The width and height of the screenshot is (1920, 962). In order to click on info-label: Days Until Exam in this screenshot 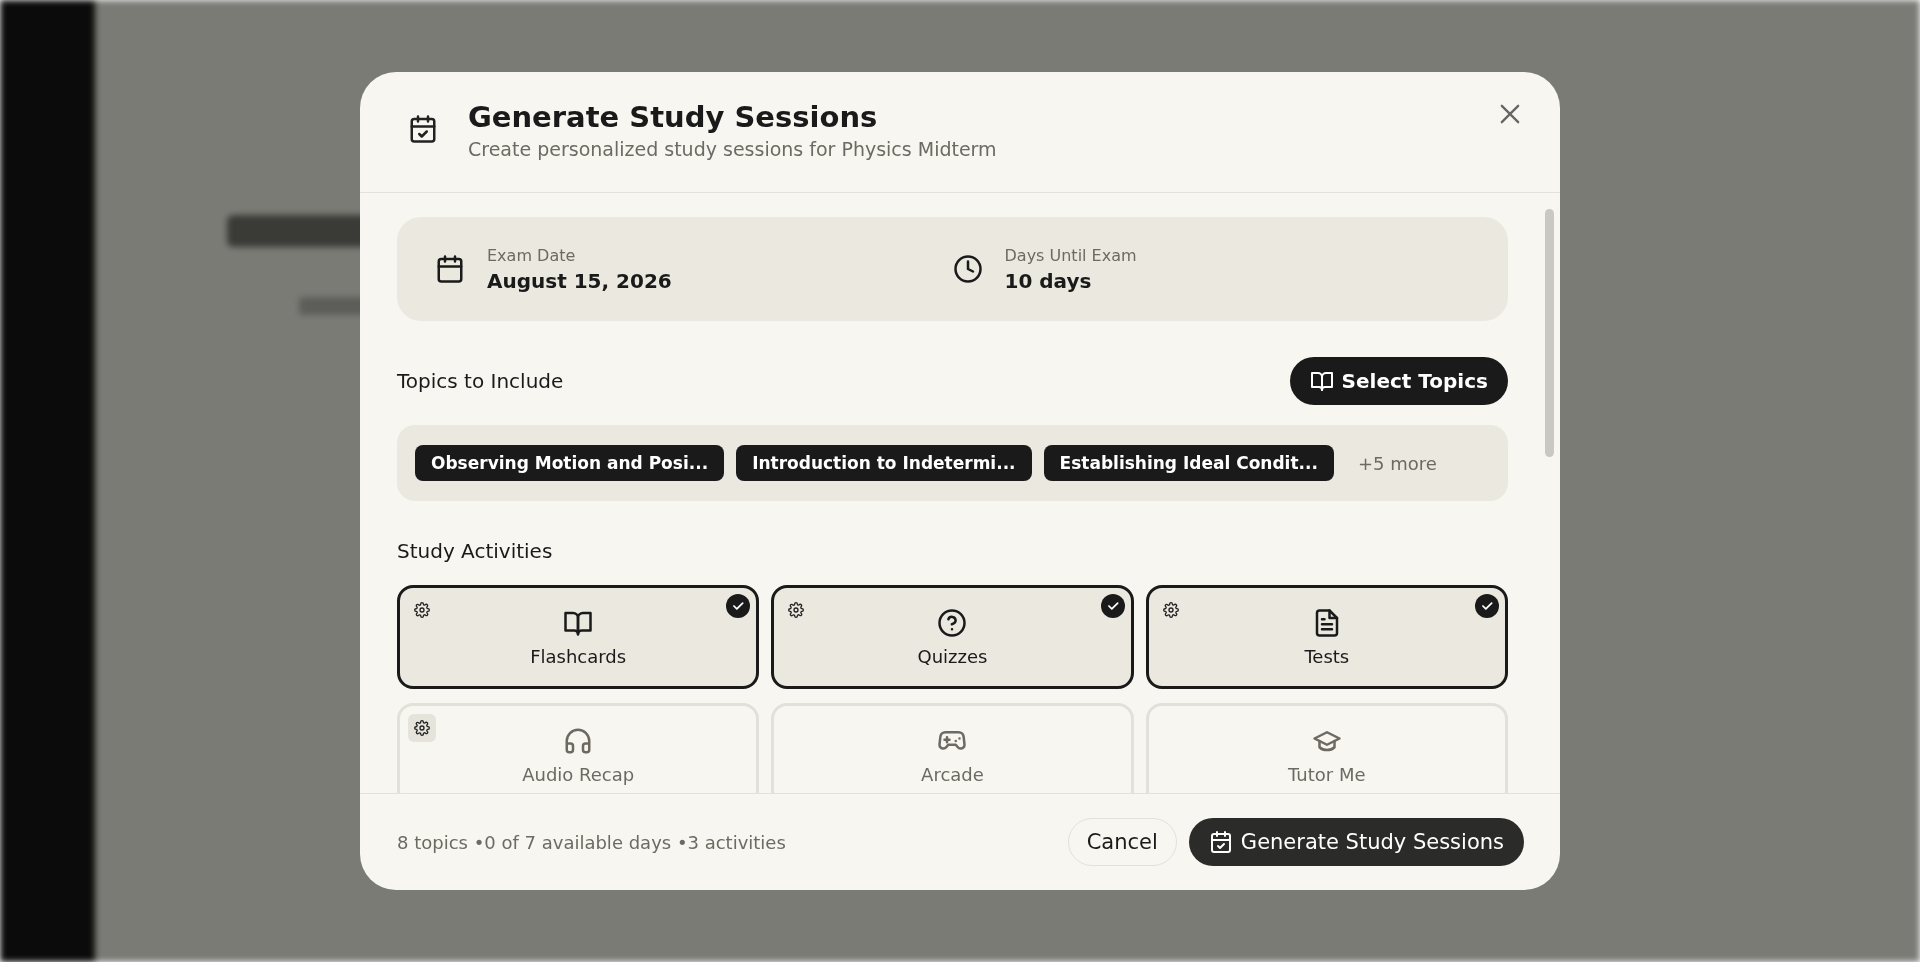, I will do `click(1070, 255)`.